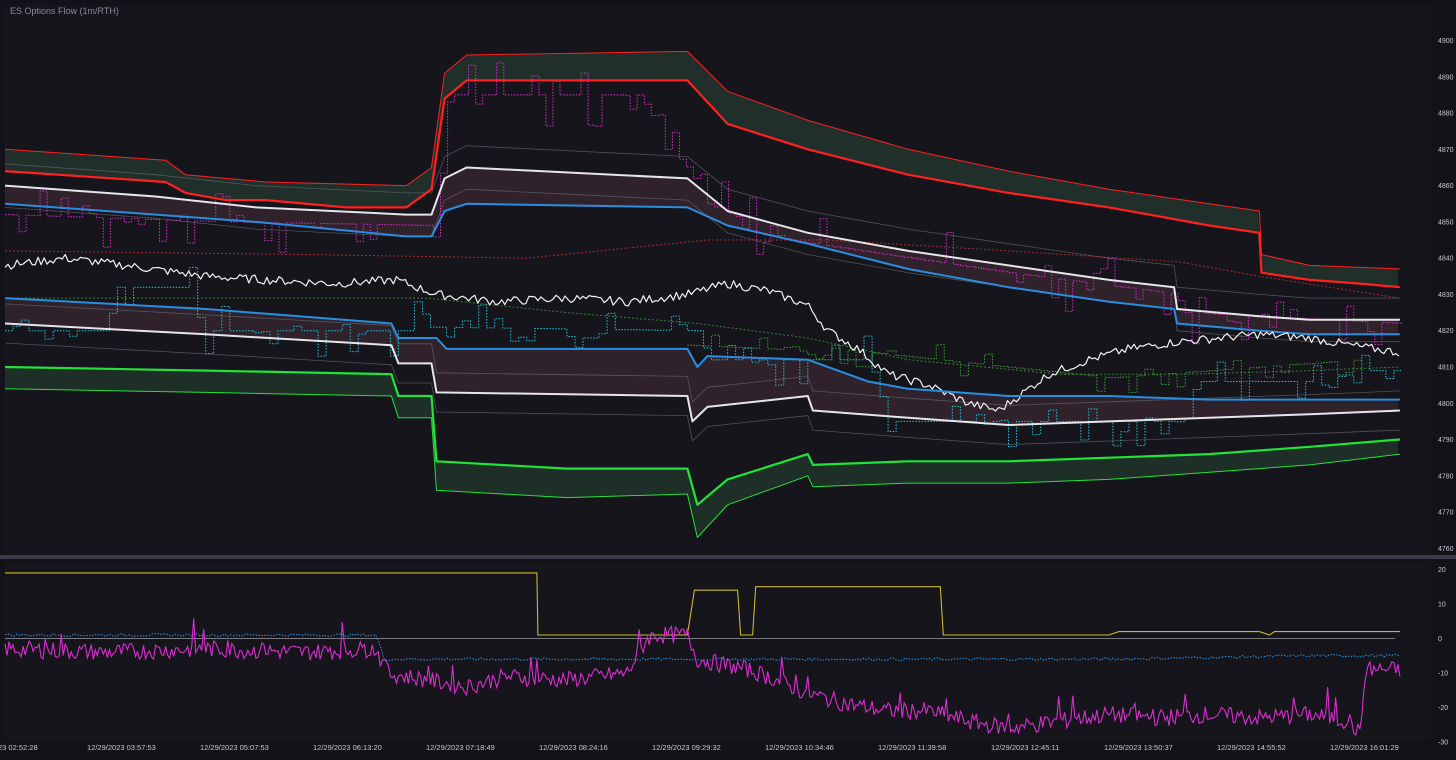 The image size is (1456, 760). What do you see at coordinates (1446, 114) in the screenshot?
I see `main-y-tick: 4880` at bounding box center [1446, 114].